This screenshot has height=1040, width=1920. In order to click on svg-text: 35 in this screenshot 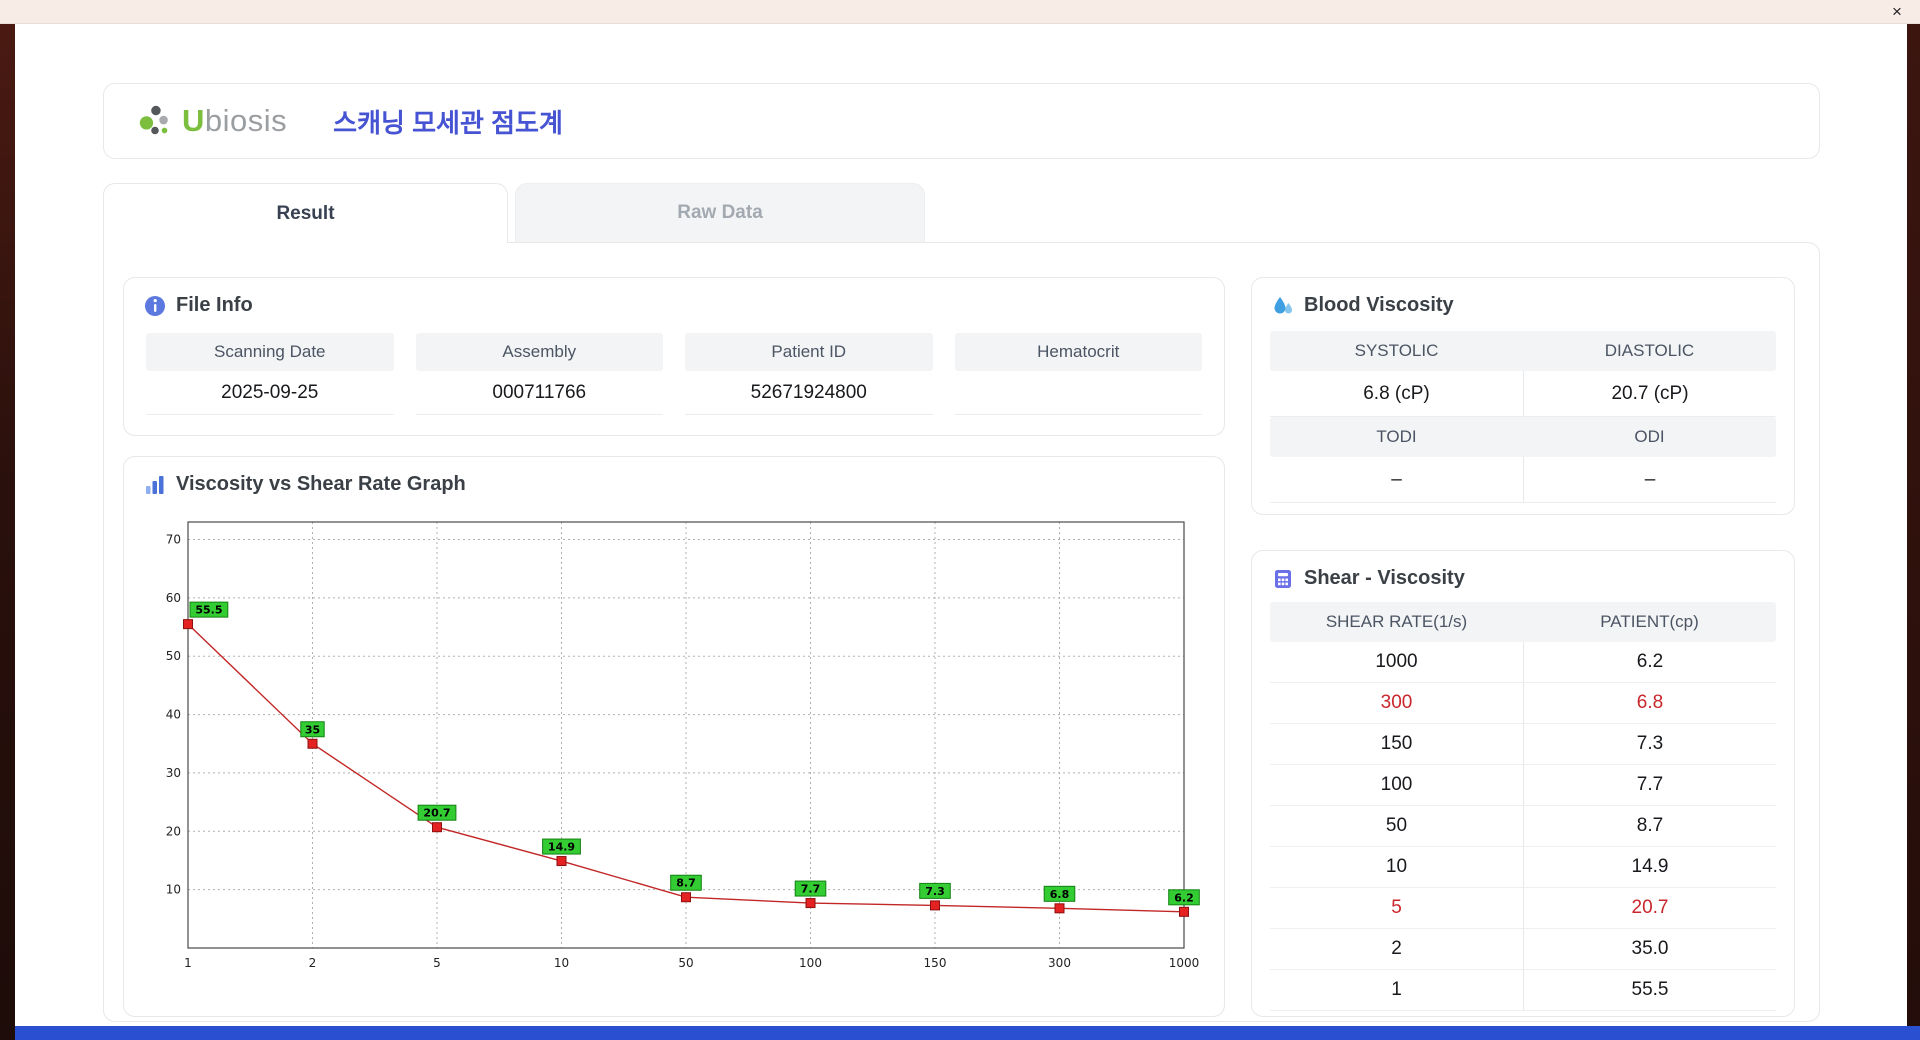, I will do `click(312, 729)`.